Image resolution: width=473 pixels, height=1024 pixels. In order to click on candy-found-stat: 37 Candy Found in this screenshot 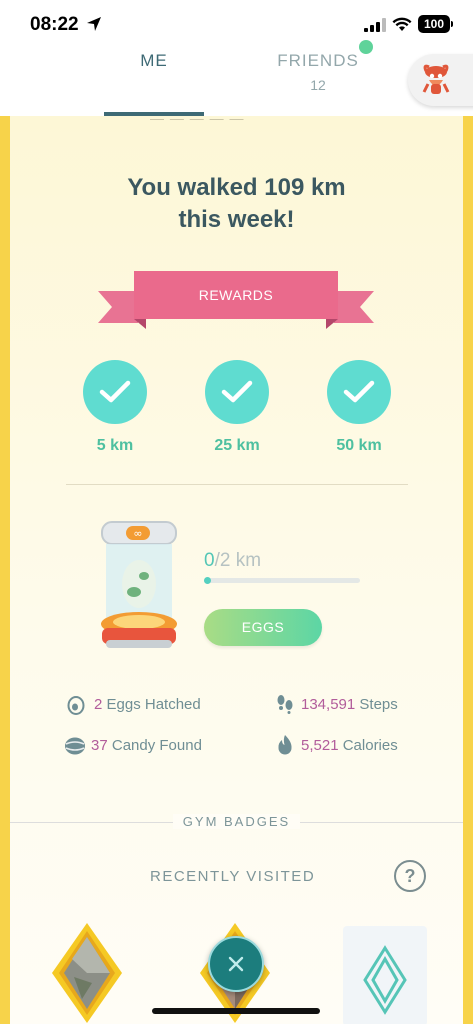, I will do `click(146, 745)`.